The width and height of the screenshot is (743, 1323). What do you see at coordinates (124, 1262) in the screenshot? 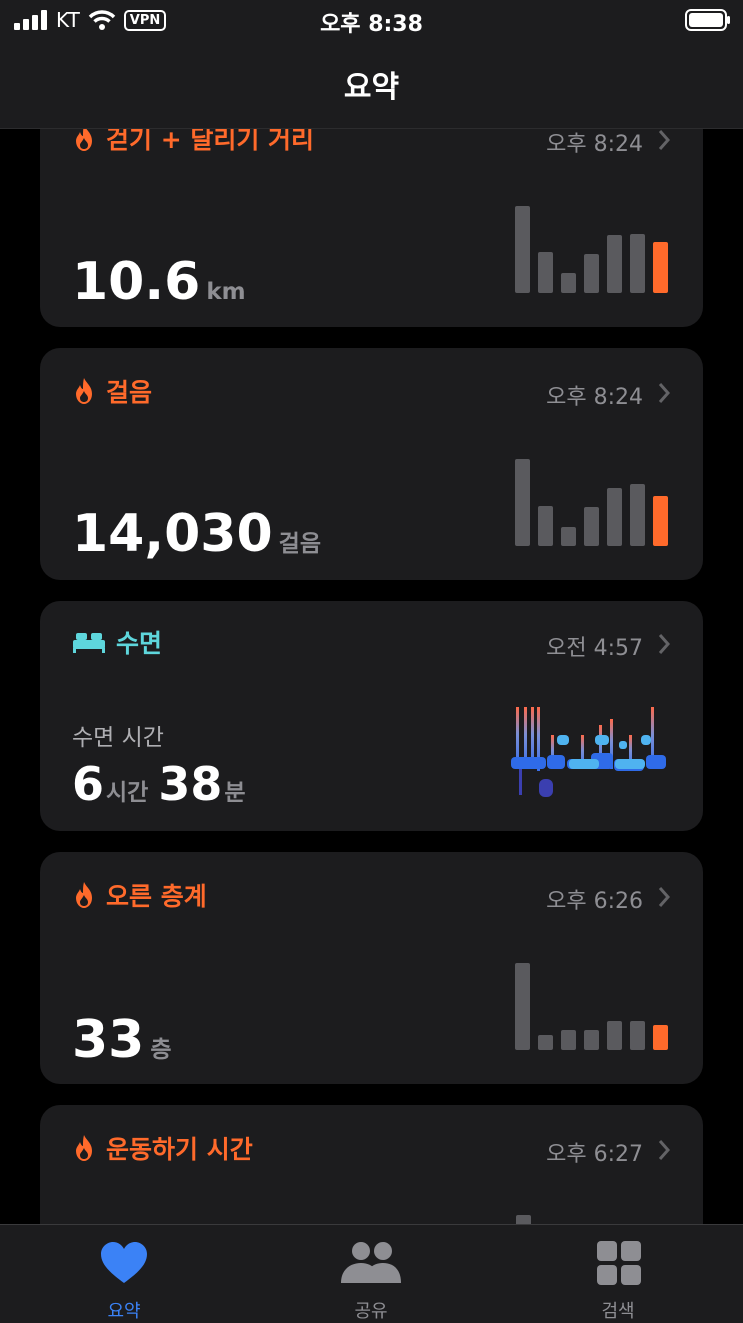
I see `heart-icon` at bounding box center [124, 1262].